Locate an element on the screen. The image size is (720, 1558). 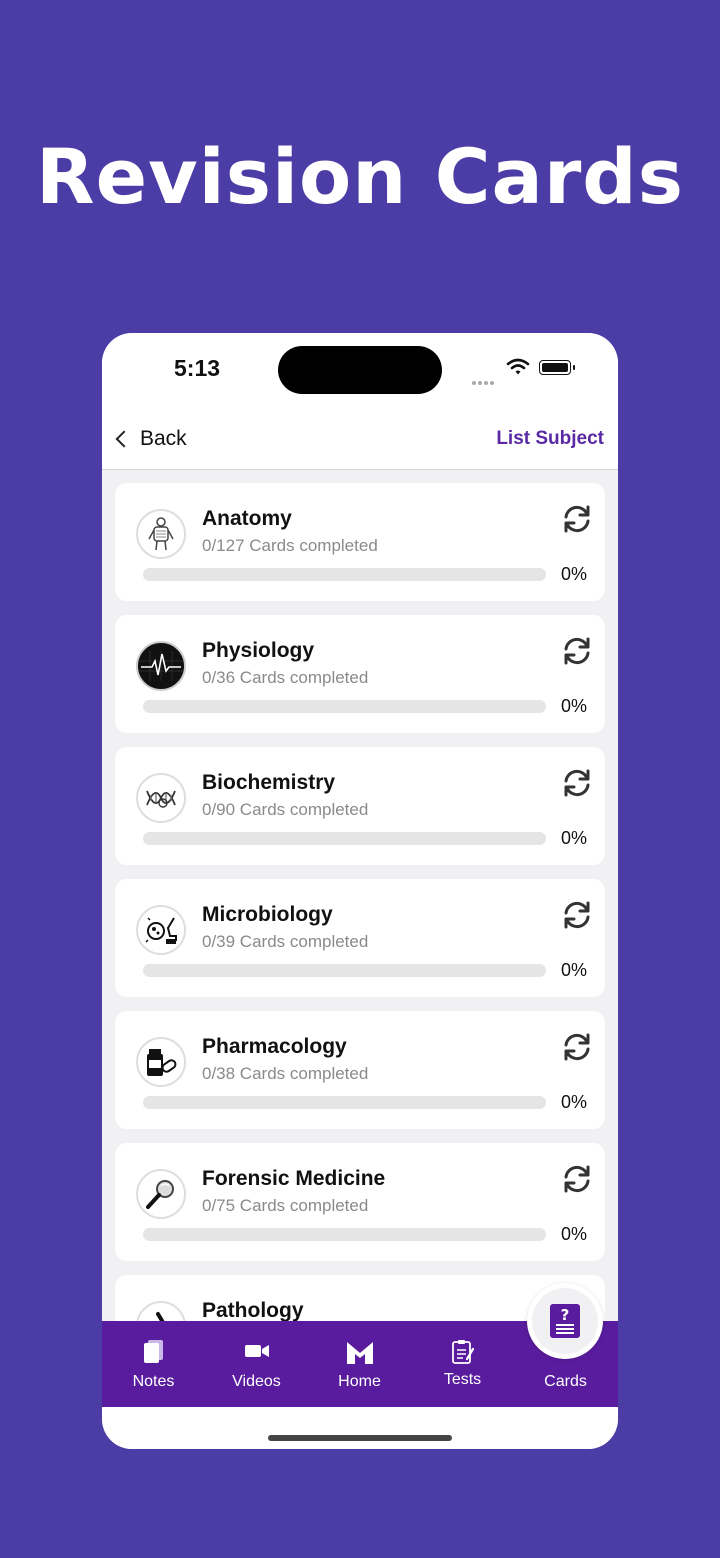
chevron-left-icon is located at coordinates (124, 439).